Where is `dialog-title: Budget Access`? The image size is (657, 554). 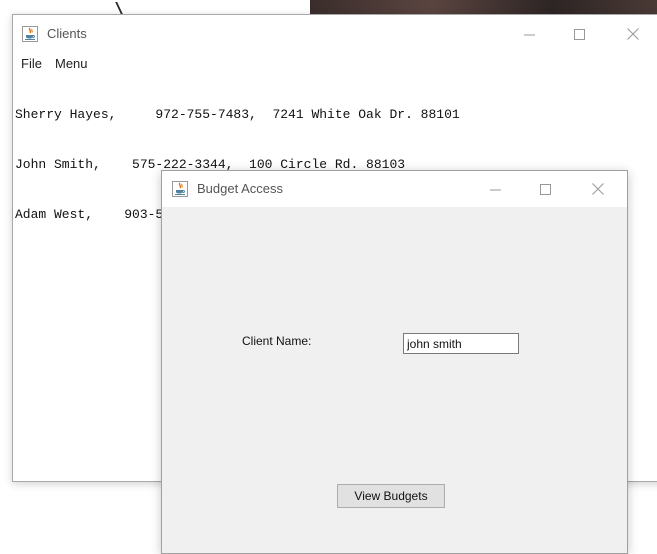 dialog-title: Budget Access is located at coordinates (240, 188).